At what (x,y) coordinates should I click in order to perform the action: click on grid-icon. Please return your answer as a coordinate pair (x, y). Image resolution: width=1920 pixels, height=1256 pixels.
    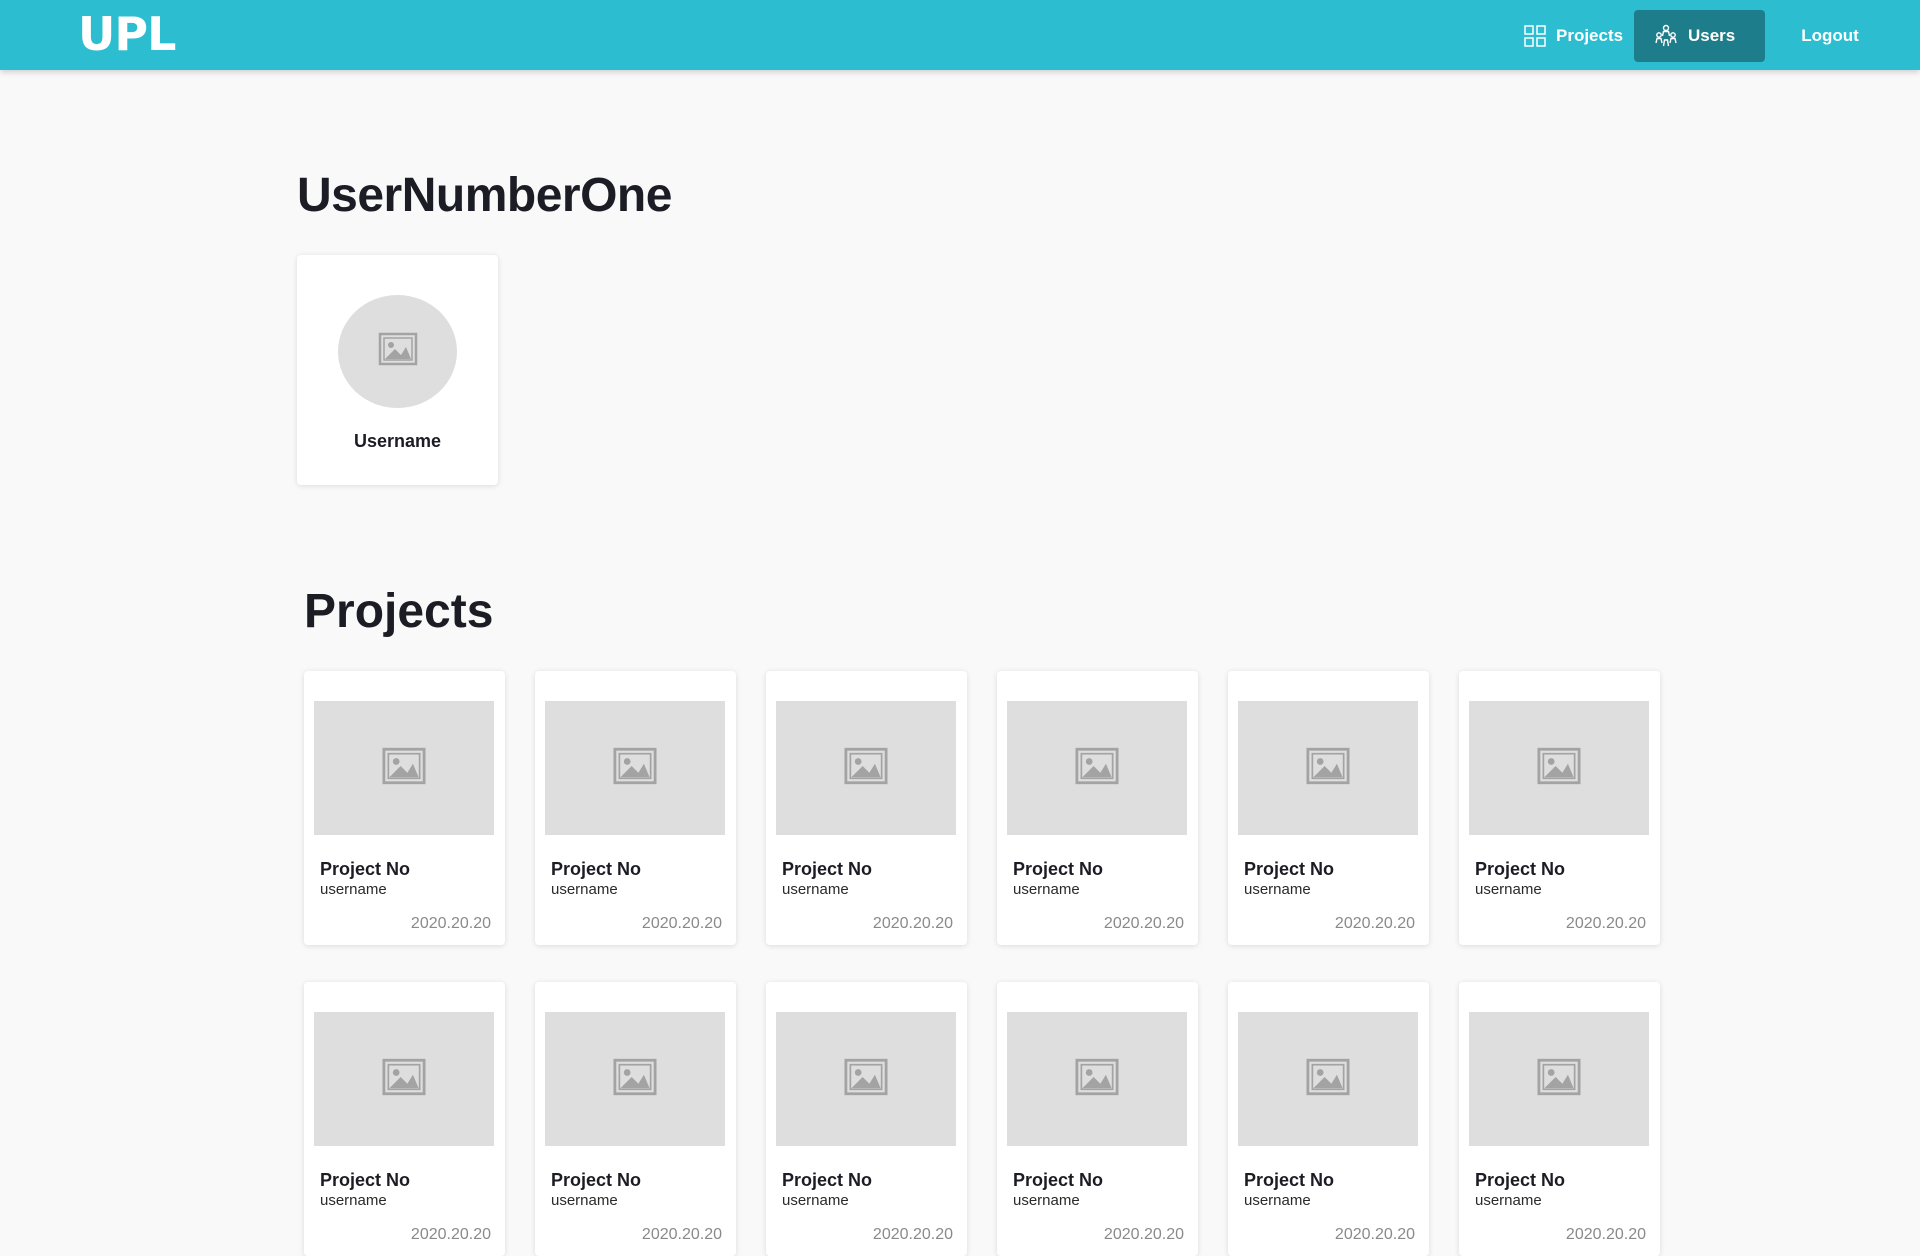
    Looking at the image, I should click on (1535, 36).